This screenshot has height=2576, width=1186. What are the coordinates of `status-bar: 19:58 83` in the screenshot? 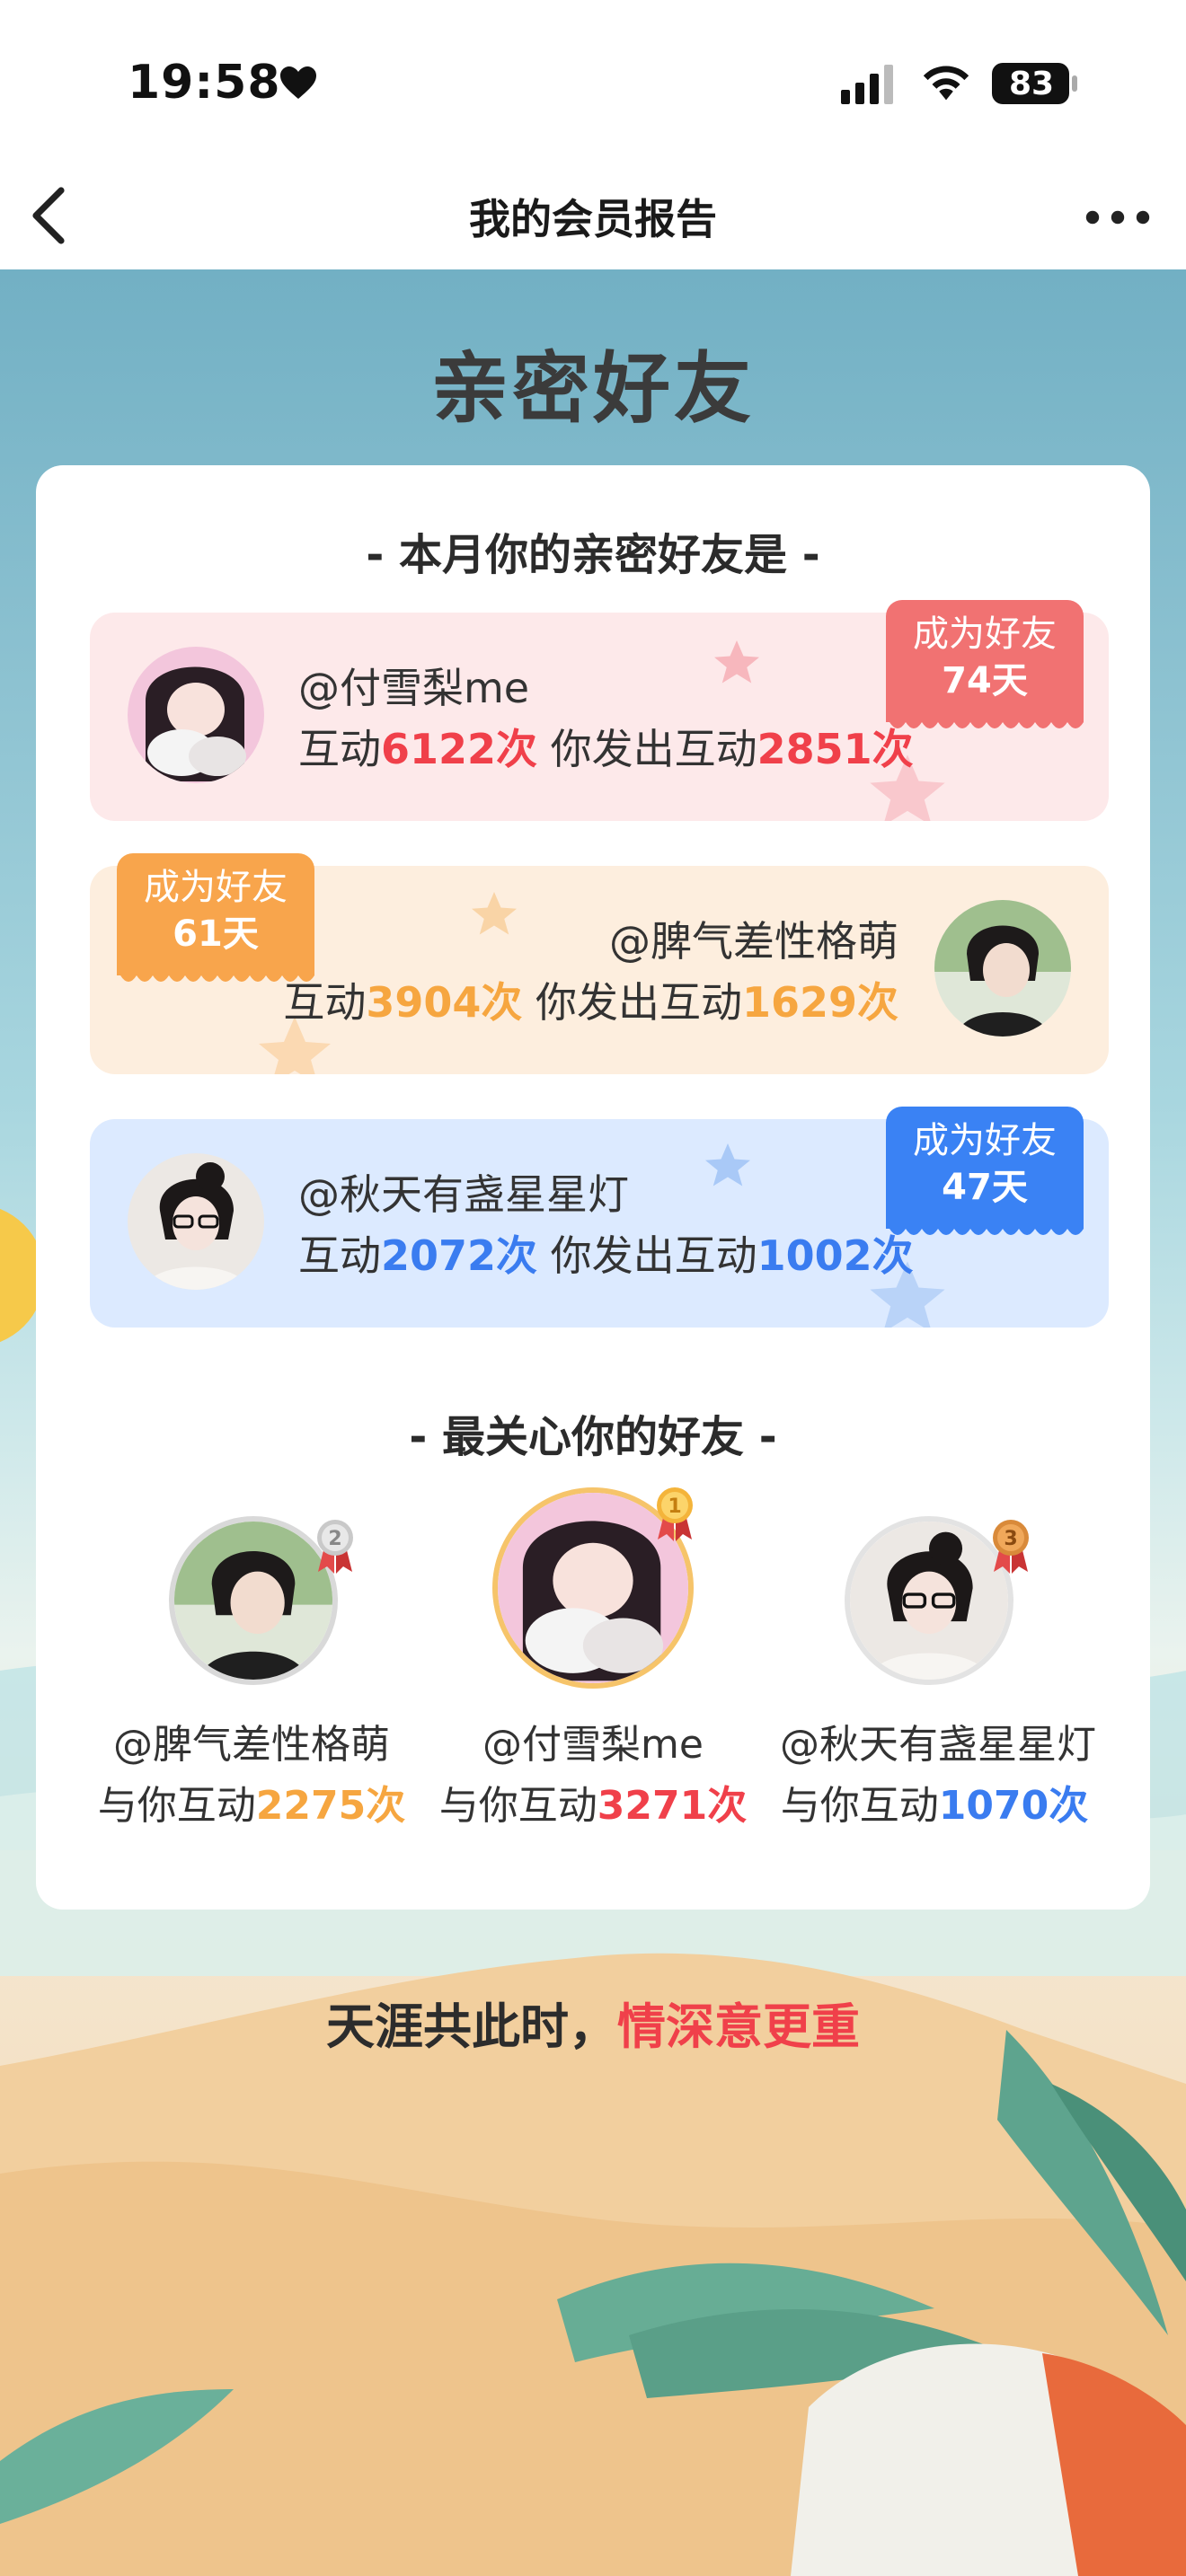 It's located at (593, 81).